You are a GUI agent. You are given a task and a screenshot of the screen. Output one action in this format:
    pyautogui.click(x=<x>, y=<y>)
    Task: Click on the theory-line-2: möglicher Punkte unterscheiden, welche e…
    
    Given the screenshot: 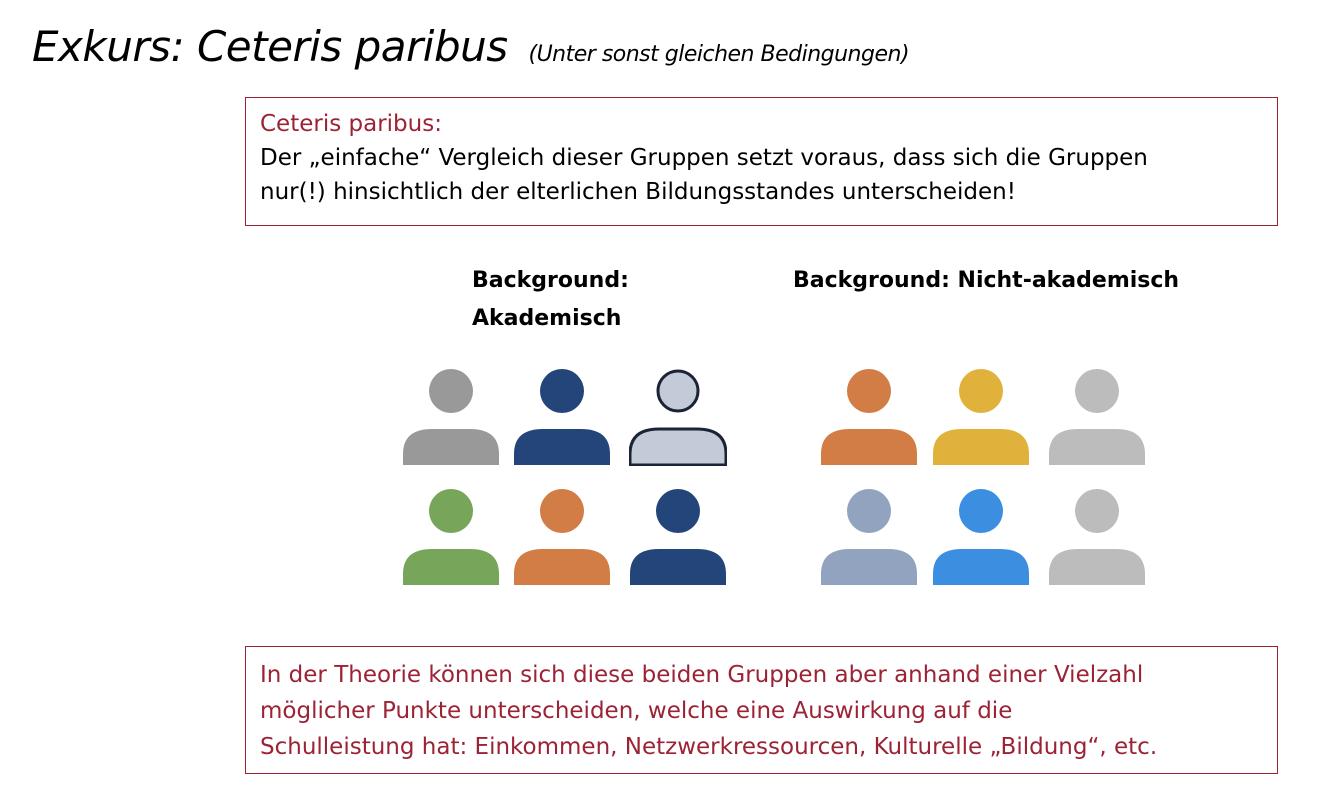 What is the action you would take?
    pyautogui.click(x=636, y=711)
    